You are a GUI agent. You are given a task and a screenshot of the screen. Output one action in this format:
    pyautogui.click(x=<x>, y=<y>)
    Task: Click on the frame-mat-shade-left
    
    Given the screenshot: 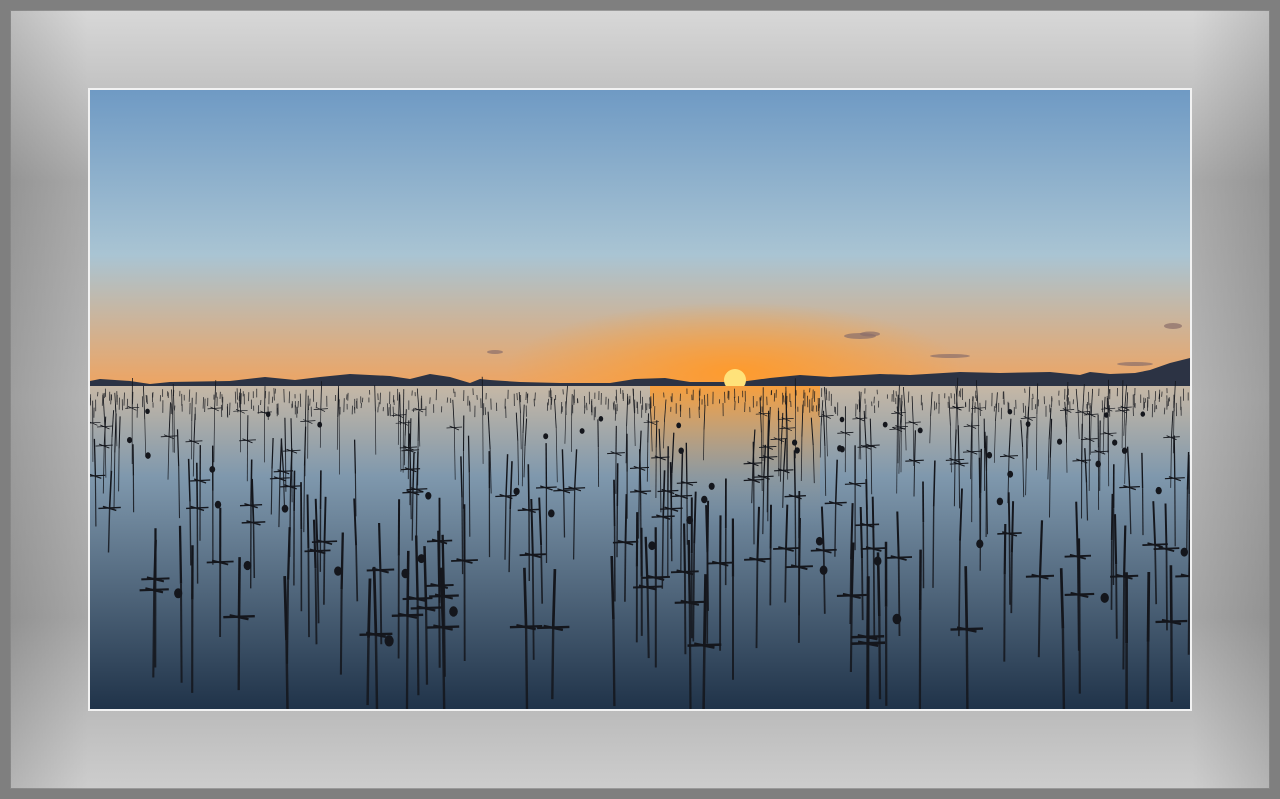 What is the action you would take?
    pyautogui.click(x=49, y=399)
    